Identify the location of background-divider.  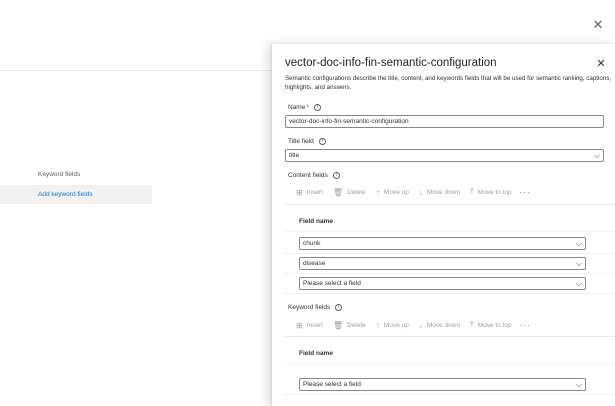
(136, 70).